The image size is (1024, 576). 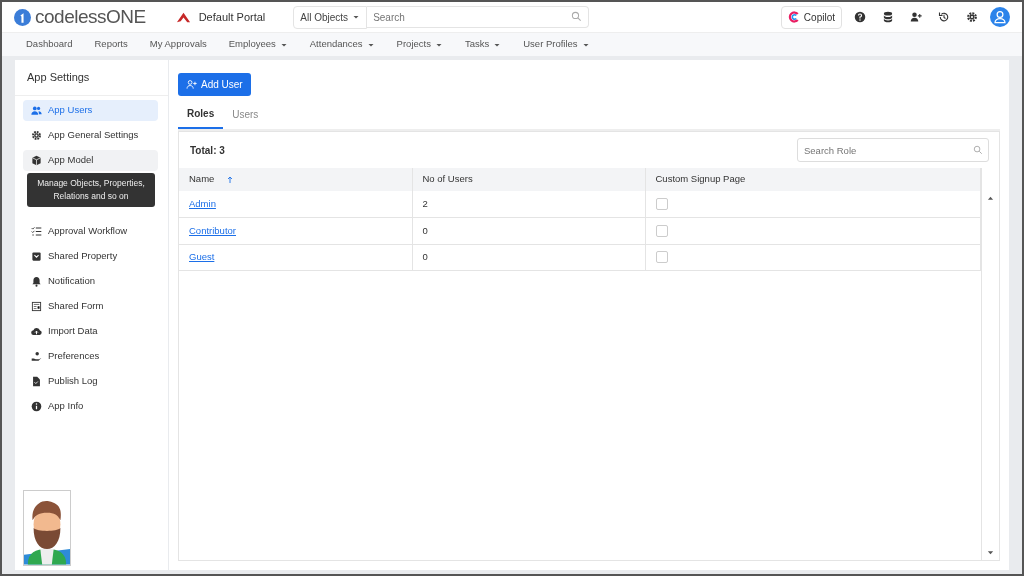 I want to click on nav-link: Dashboard, so click(x=49, y=44).